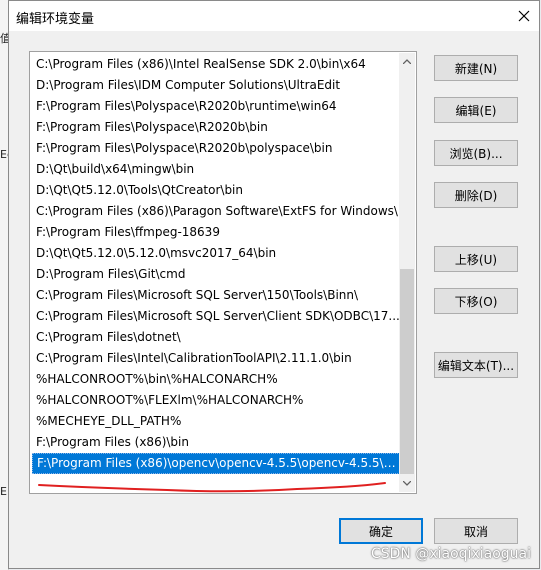 This screenshot has width=541, height=570. What do you see at coordinates (476, 301) in the screenshot?
I see `move-down-button: 下移(O)` at bounding box center [476, 301].